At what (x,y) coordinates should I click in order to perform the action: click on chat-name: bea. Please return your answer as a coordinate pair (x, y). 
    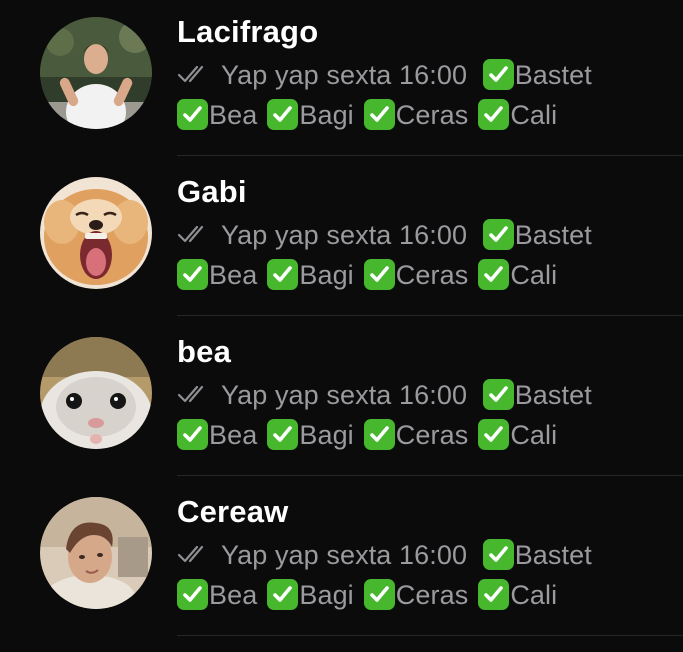
    Looking at the image, I should click on (204, 351).